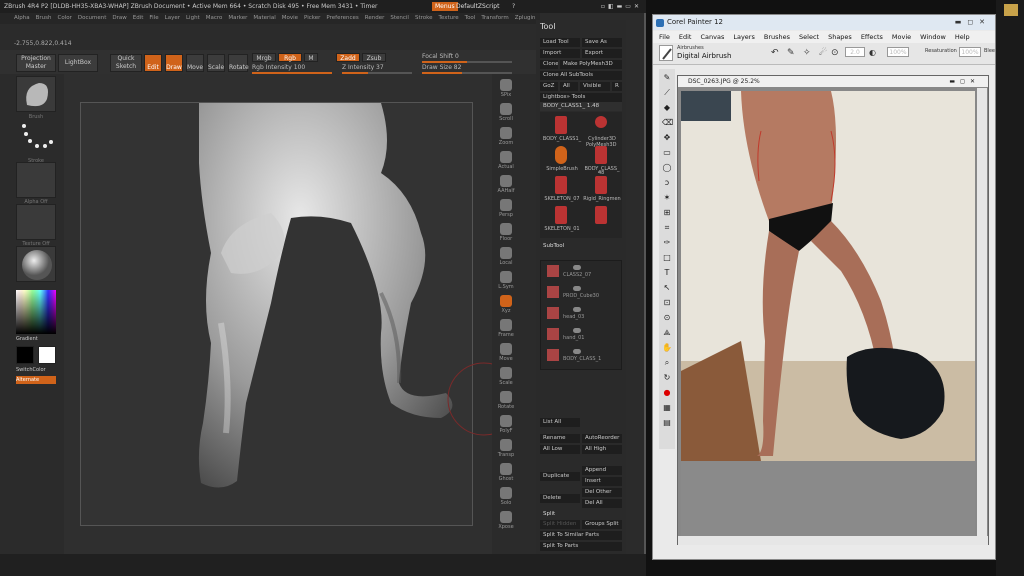 The width and height of the screenshot is (1024, 576). Describe the element at coordinates (581, 75) in the screenshot. I see `clone-all-subtools-button: Clone All SubTools` at that location.